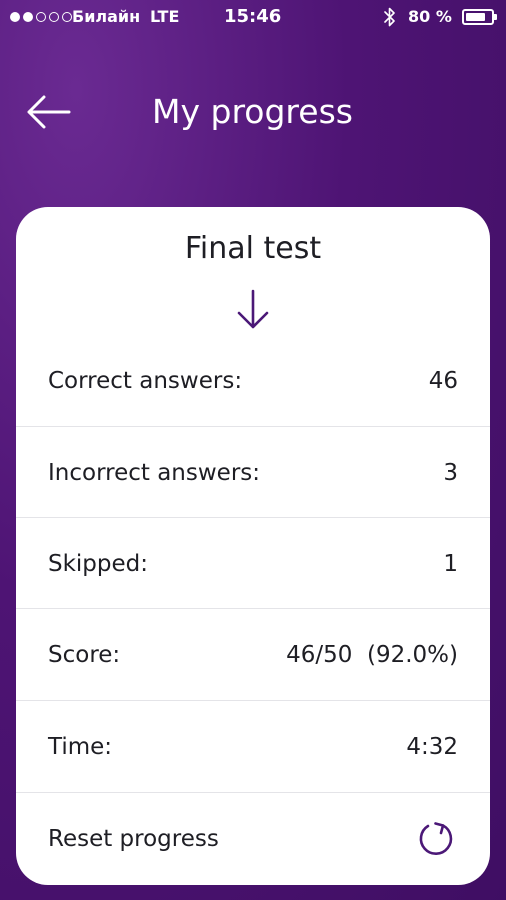  I want to click on stat-value: 46/50 (92.0%), so click(372, 655).